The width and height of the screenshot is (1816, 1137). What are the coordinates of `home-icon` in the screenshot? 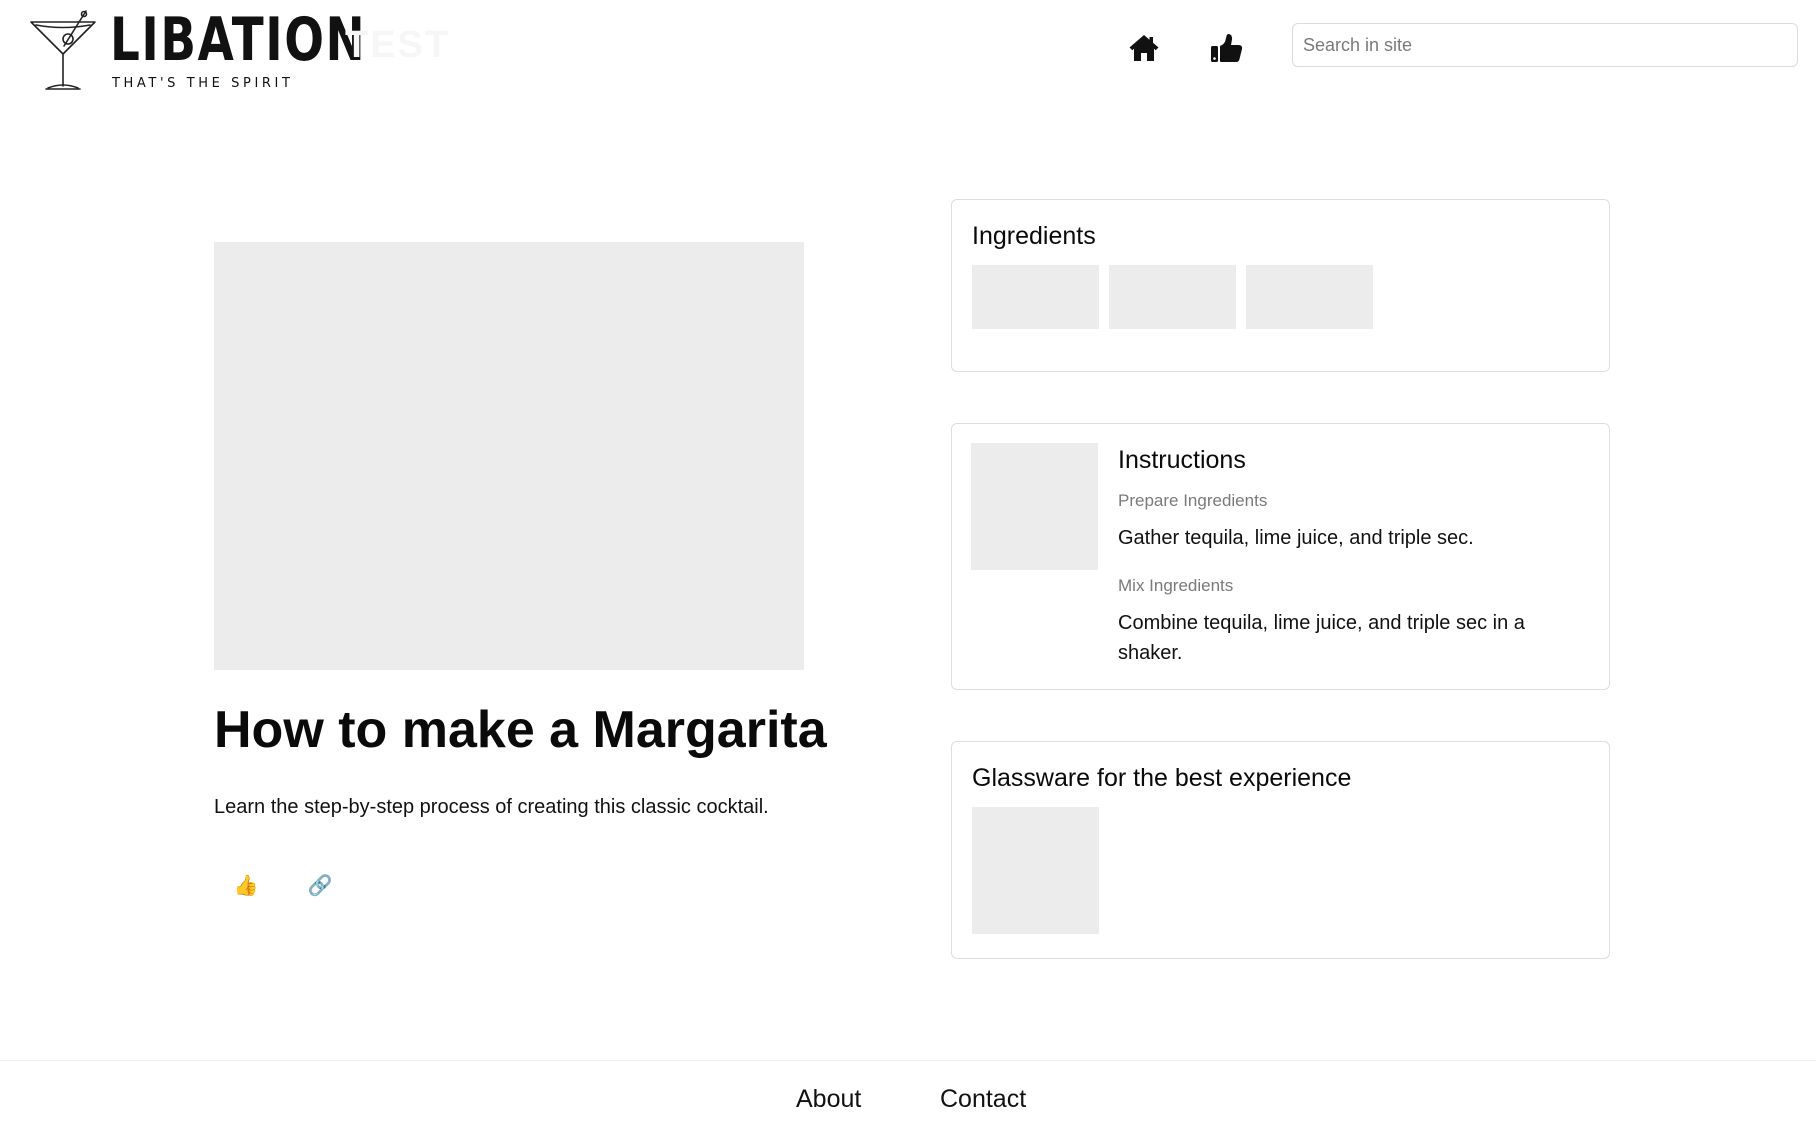 It's located at (1144, 48).